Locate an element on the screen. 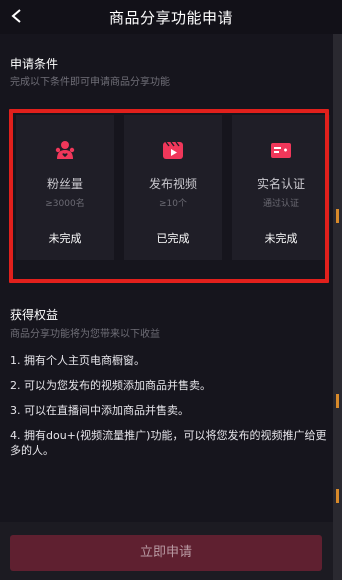  conditions-subtitle: 完成以下条件即可申请商品分享功能 is located at coordinates (90, 82).